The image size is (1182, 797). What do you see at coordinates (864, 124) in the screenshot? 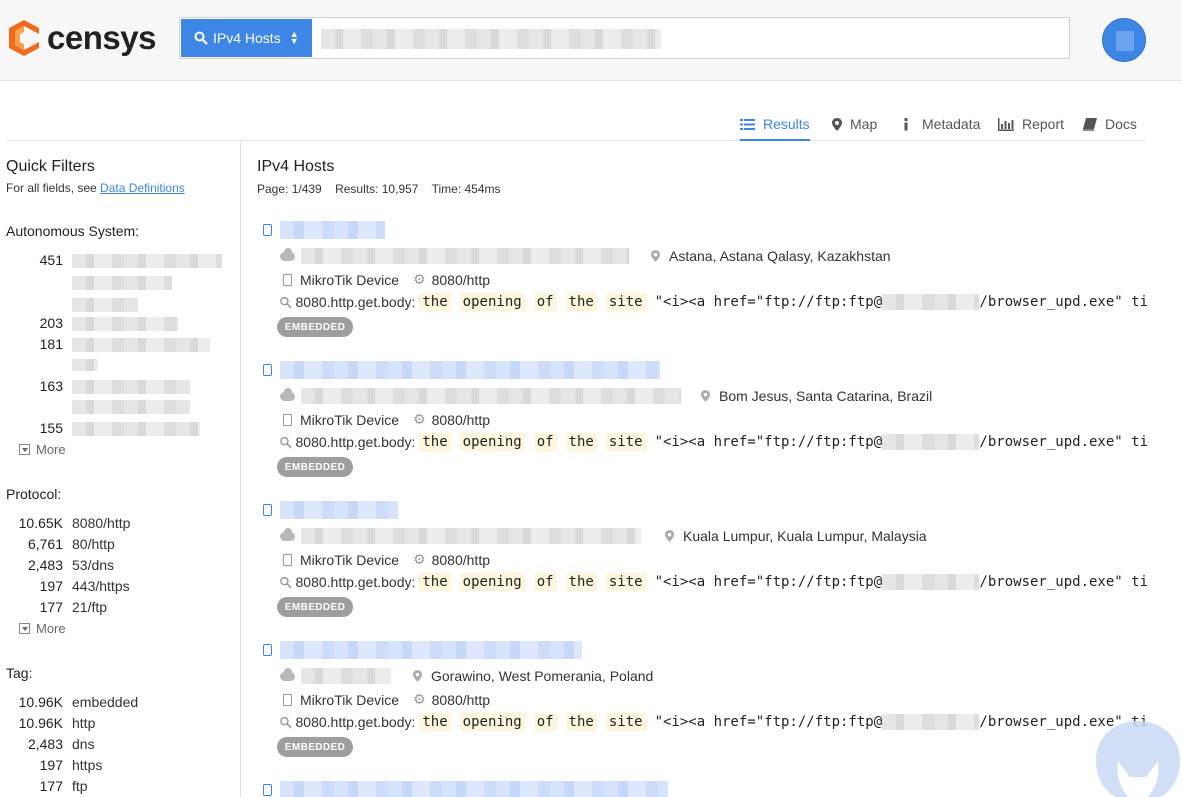
I see `tab-label: Map` at bounding box center [864, 124].